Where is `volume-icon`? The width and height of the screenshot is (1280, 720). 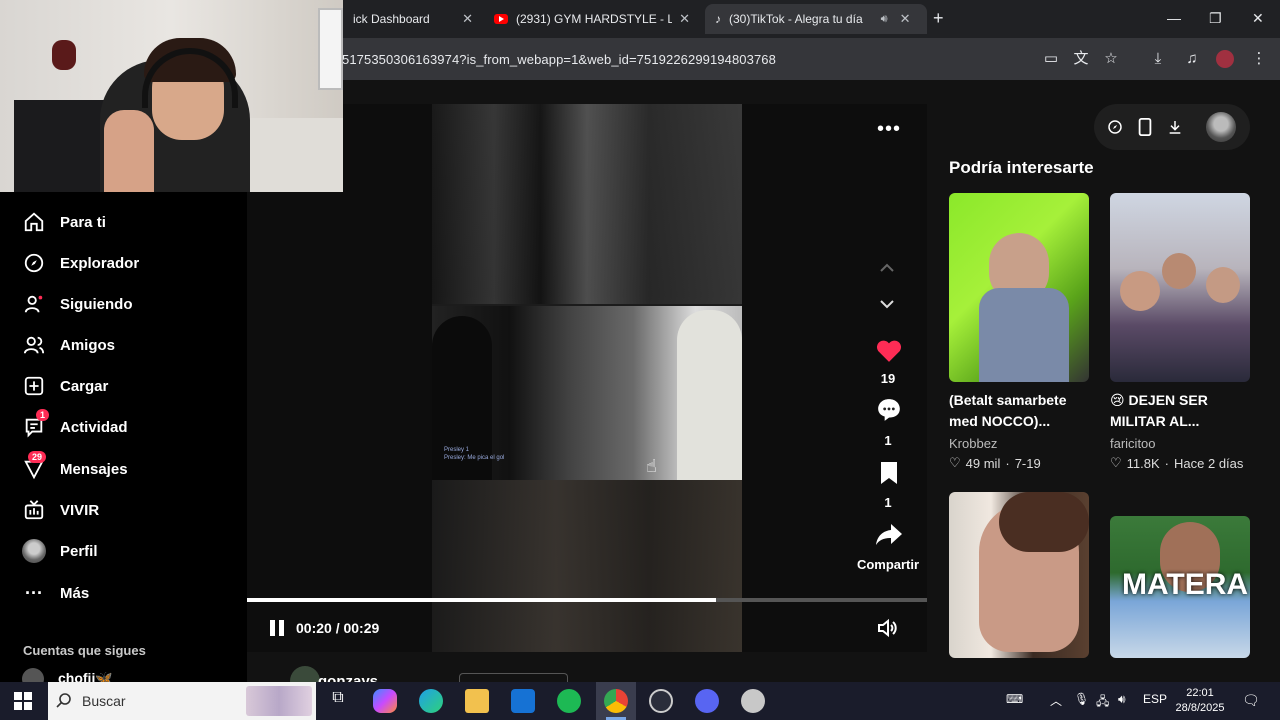
volume-icon is located at coordinates (888, 628).